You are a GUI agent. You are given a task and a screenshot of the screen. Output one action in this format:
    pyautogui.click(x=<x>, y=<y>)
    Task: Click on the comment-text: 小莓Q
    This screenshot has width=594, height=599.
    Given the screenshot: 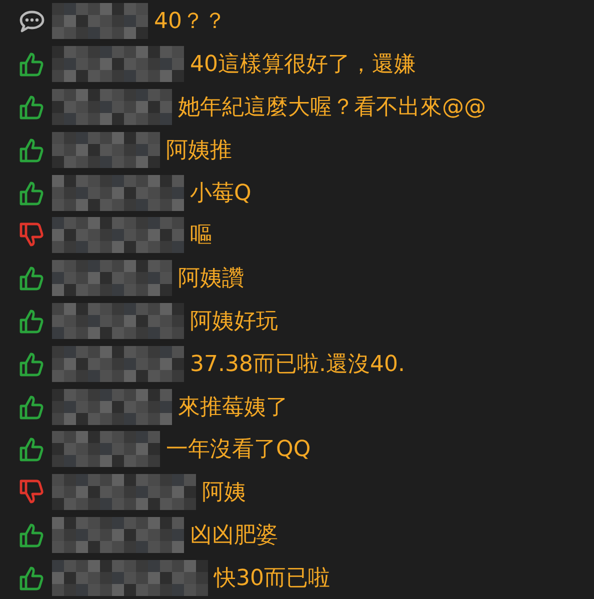 What is the action you would take?
    pyautogui.click(x=221, y=194)
    